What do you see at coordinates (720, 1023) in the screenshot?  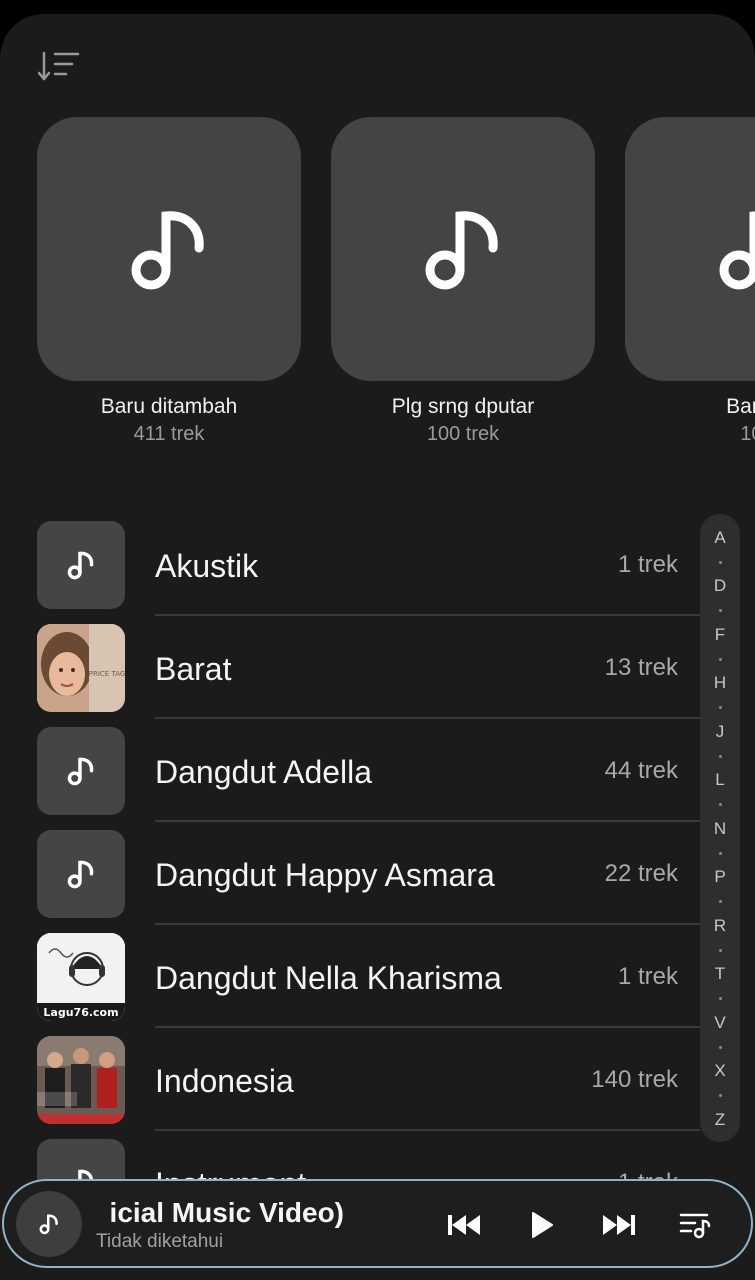 I see `index-letter: V` at bounding box center [720, 1023].